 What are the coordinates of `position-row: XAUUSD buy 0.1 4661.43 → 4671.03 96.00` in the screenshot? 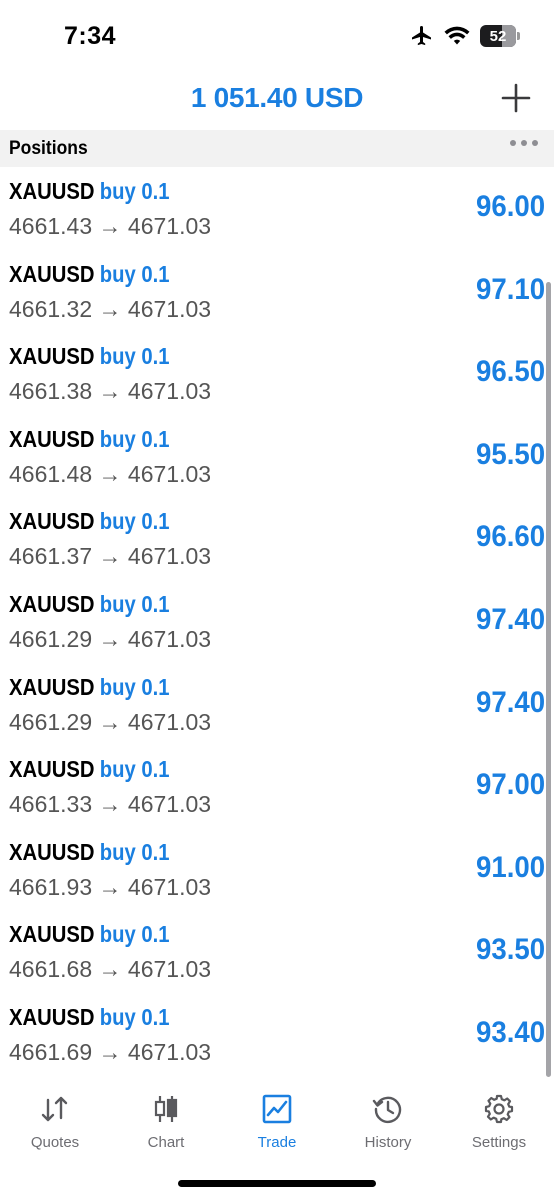 It's located at (277, 209).